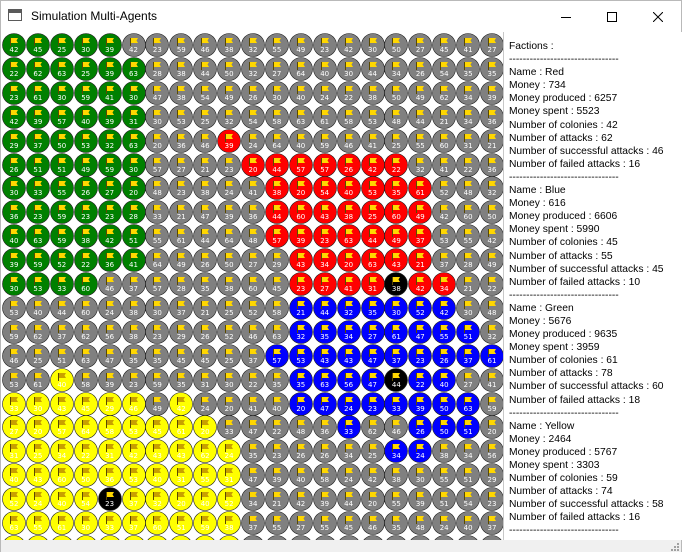 Image resolution: width=682 pixels, height=552 pixels. What do you see at coordinates (157, 403) in the screenshot?
I see `agent-cell-neutral: 49` at bounding box center [157, 403].